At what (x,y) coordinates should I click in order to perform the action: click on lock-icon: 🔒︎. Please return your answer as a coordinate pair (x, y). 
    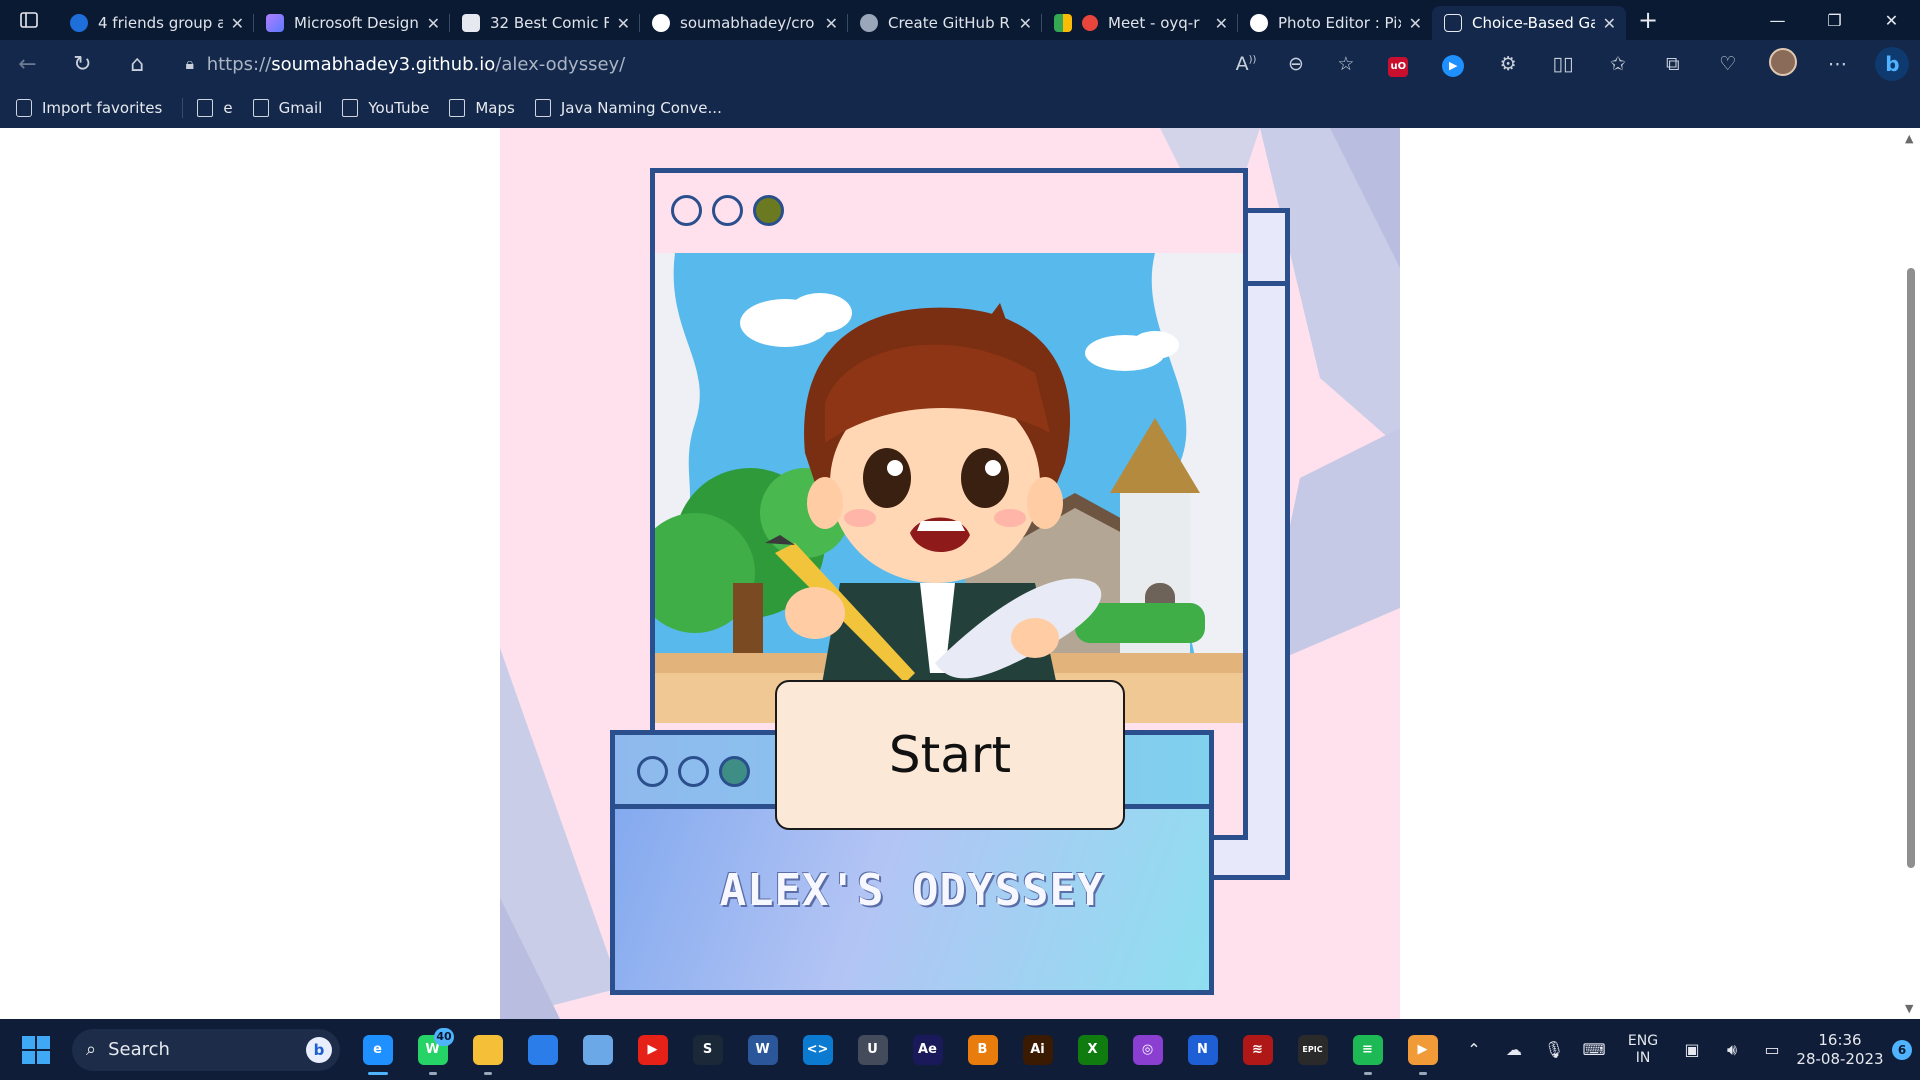
    Looking at the image, I should click on (190, 64).